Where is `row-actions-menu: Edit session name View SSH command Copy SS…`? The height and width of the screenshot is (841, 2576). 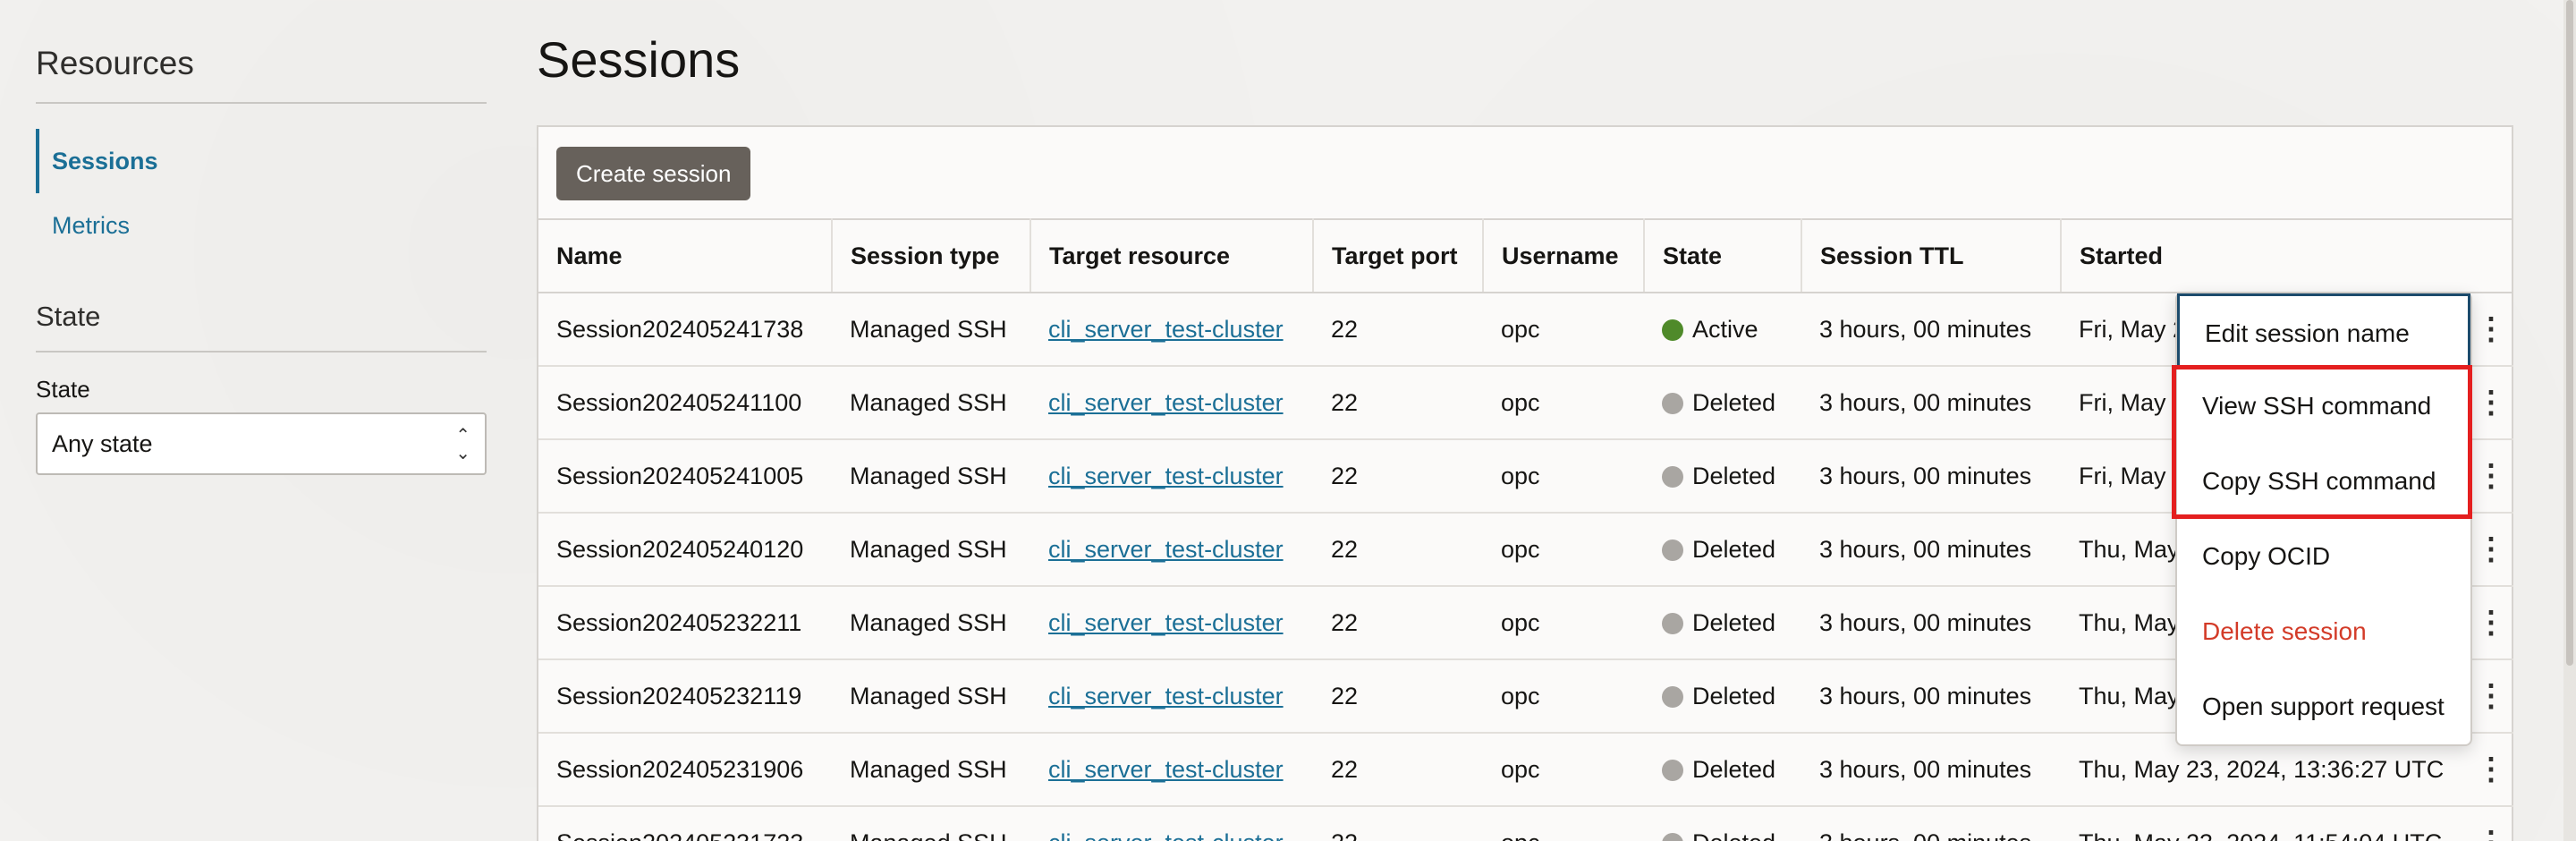
row-actions-menu: Edit session name View SSH command Copy SS… is located at coordinates (2323, 519).